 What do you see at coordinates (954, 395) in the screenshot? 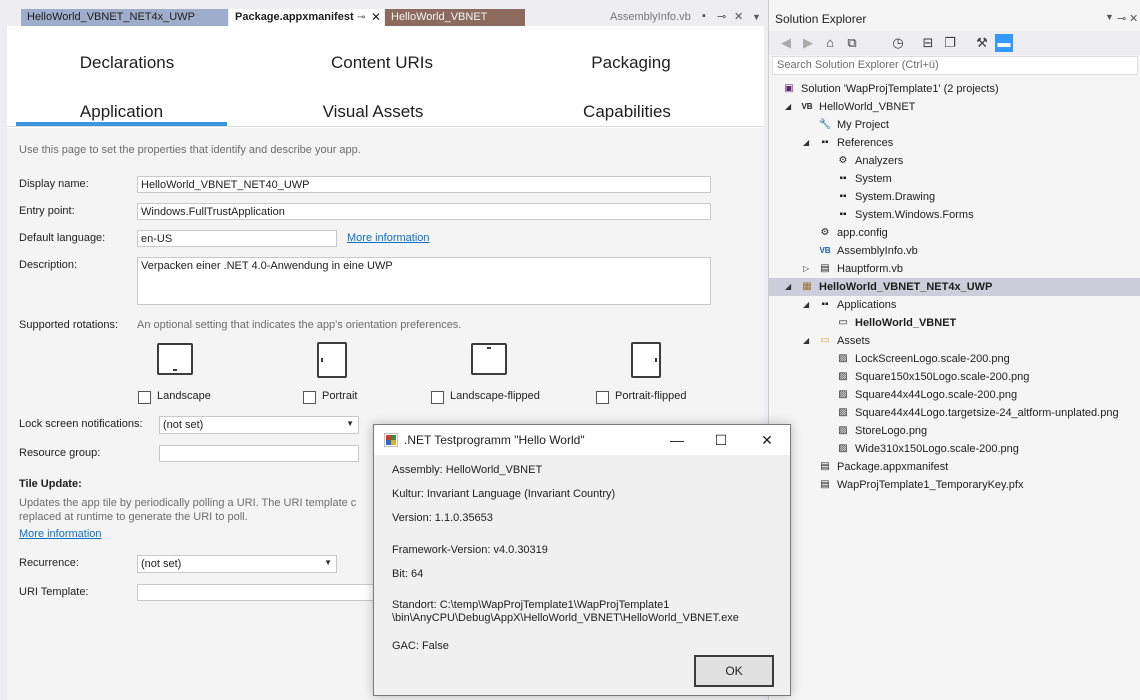
I see `tree-item: ▨ Square44x44Logo.scale-200.png` at bounding box center [954, 395].